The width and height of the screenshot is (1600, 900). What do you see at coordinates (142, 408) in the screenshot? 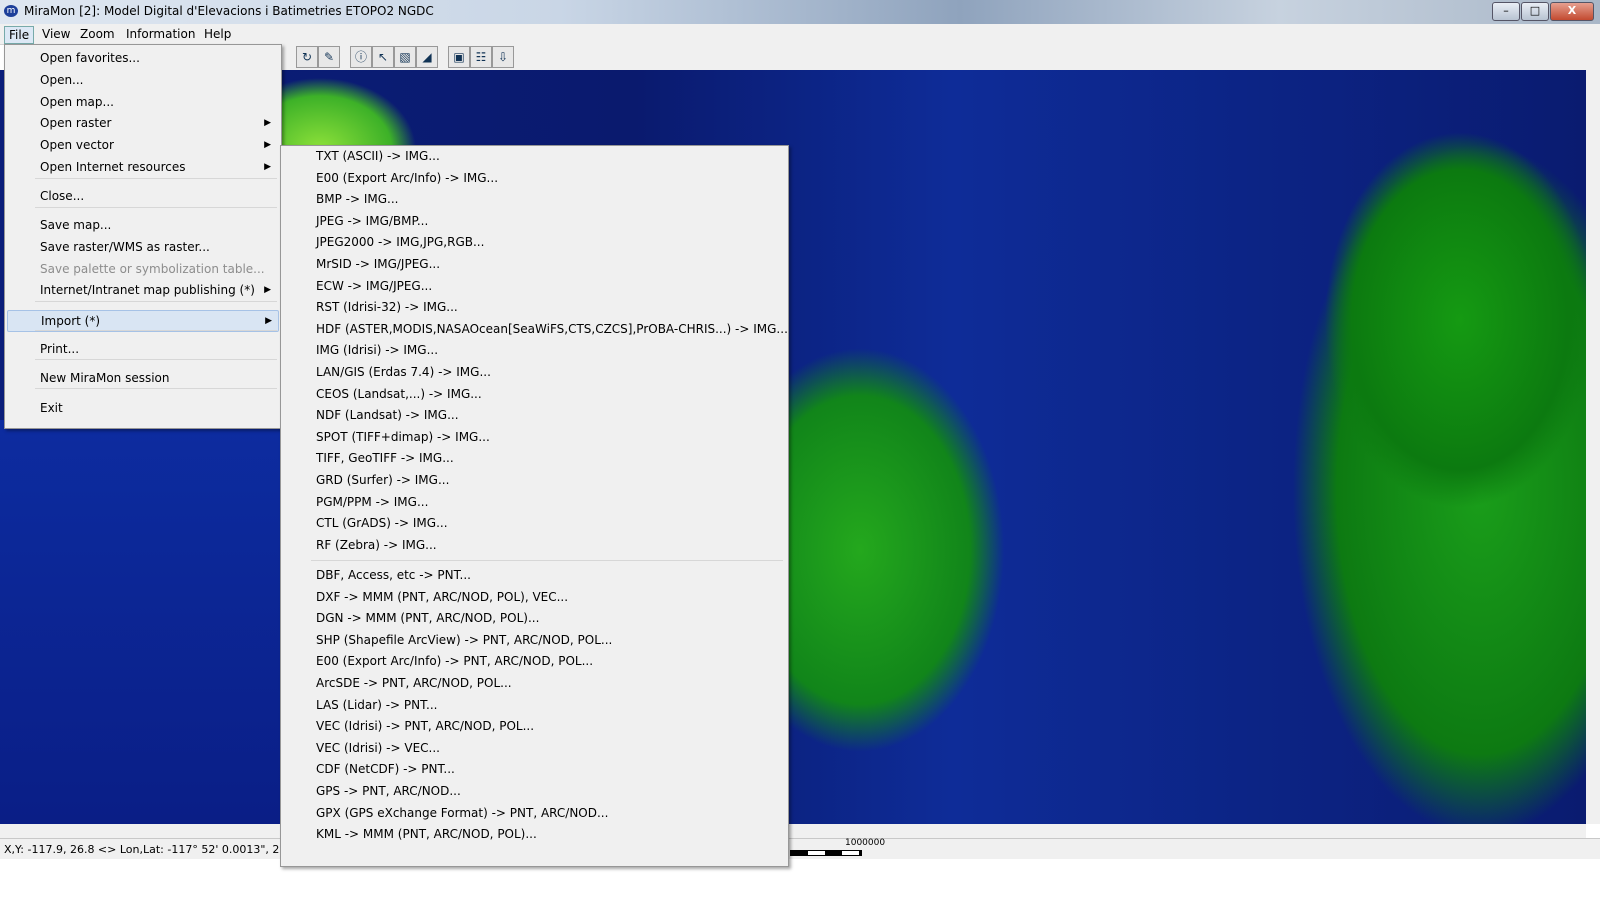
I see `file-menu-item: Exit` at bounding box center [142, 408].